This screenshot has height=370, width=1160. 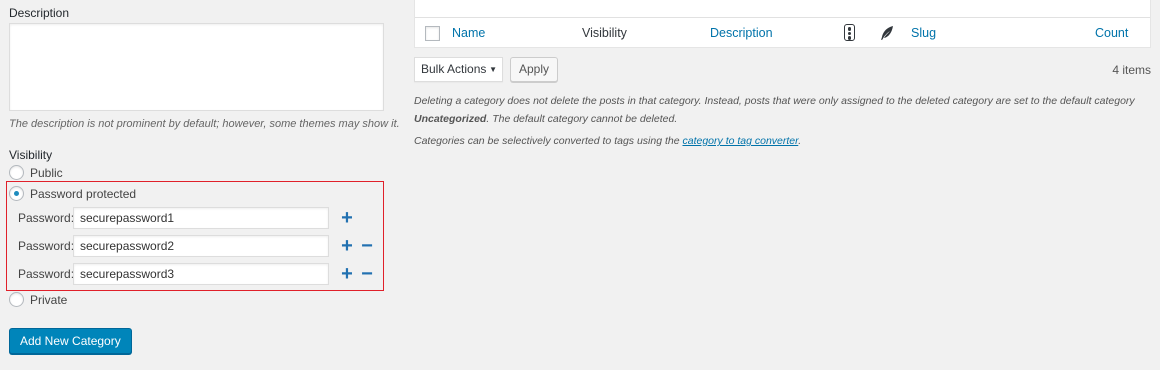 What do you see at coordinates (887, 33) in the screenshot?
I see `feather-icon` at bounding box center [887, 33].